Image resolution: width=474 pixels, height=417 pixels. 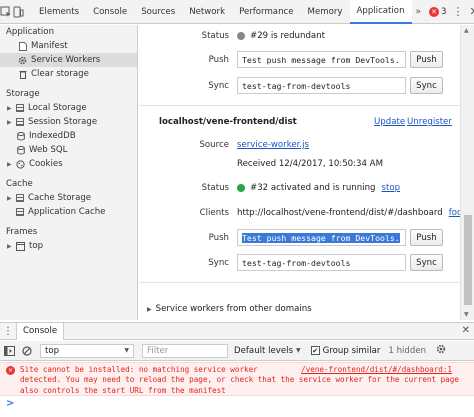 I want to click on stop-link: stop, so click(x=390, y=188).